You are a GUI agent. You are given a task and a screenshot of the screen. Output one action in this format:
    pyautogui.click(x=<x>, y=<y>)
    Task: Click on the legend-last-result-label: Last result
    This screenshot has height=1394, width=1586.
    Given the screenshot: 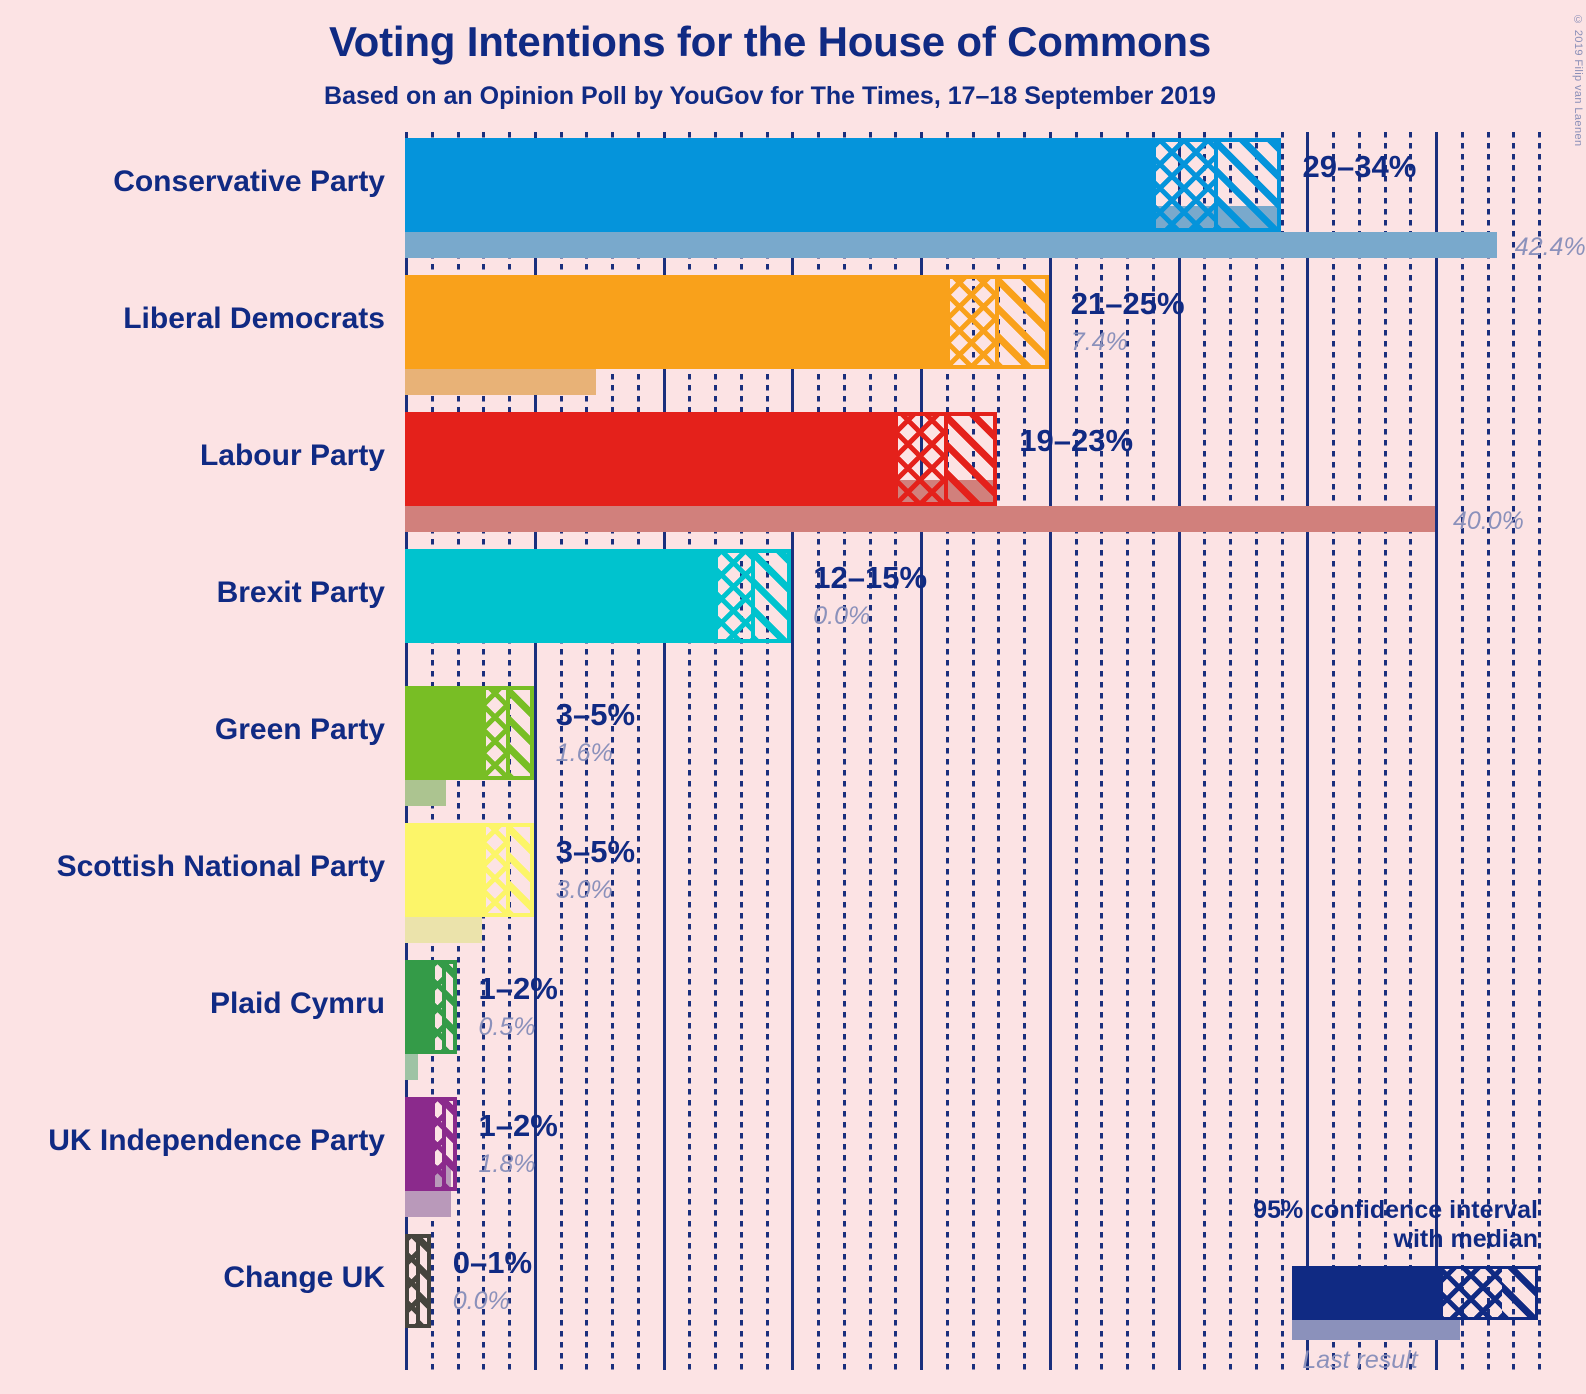 What is the action you would take?
    pyautogui.click(x=1360, y=1360)
    